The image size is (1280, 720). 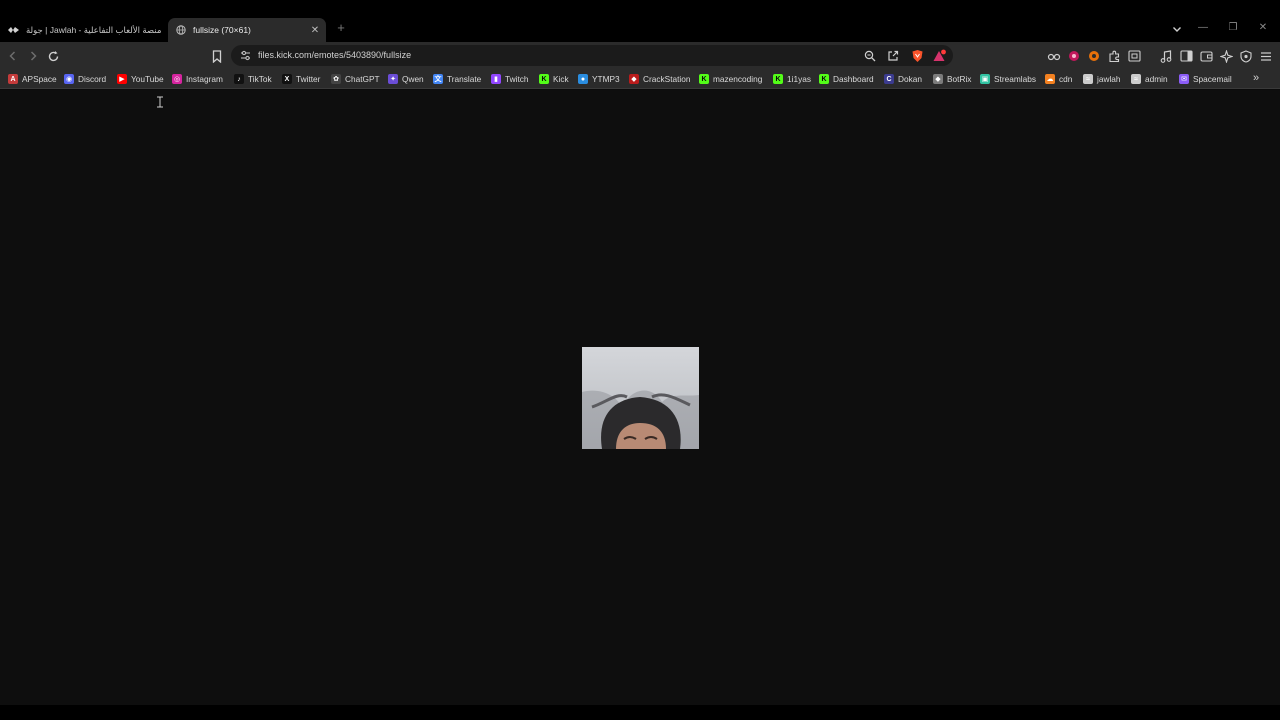 I want to click on brave-shields-icon, so click(x=917, y=56).